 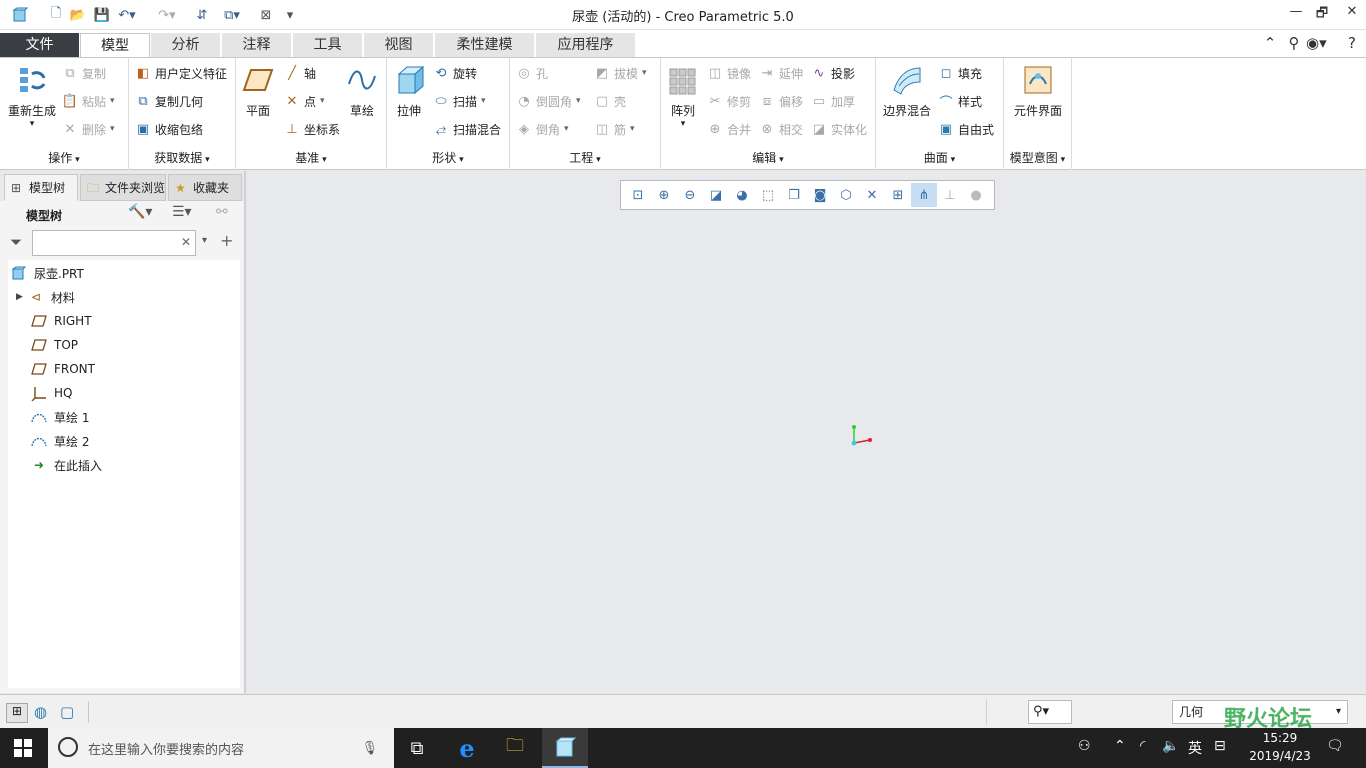 I want to click on style-button: ⌒ 样式, so click(x=960, y=101).